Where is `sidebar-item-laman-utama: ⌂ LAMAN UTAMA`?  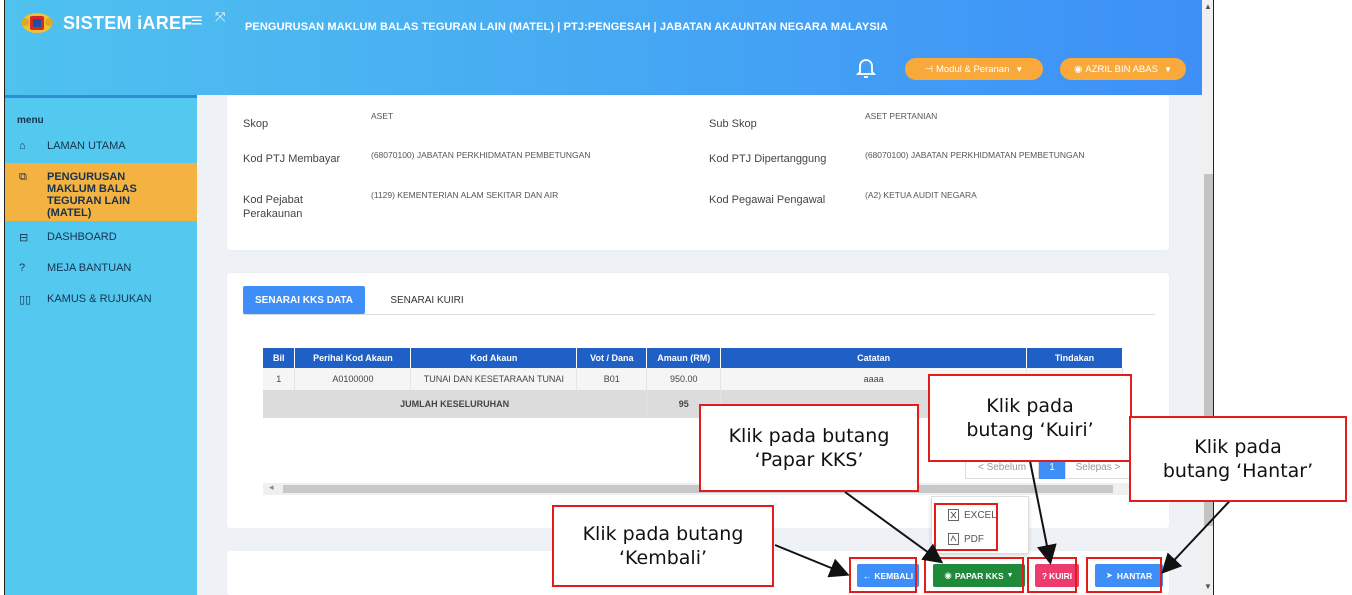 sidebar-item-laman-utama: ⌂ LAMAN UTAMA is located at coordinates (101, 149).